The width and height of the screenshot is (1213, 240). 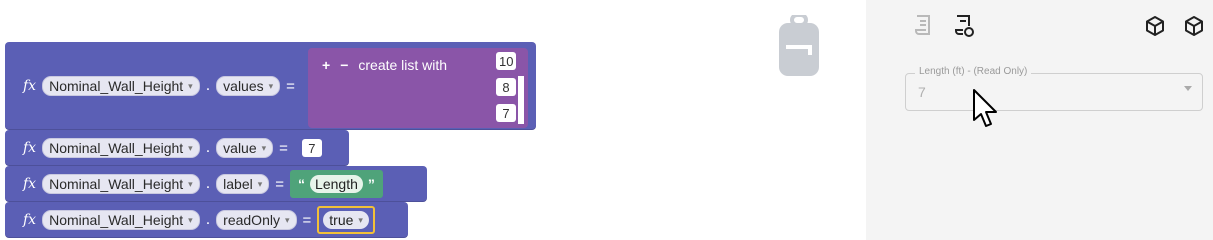 I want to click on property-dropdown: values ▾, so click(x=248, y=86).